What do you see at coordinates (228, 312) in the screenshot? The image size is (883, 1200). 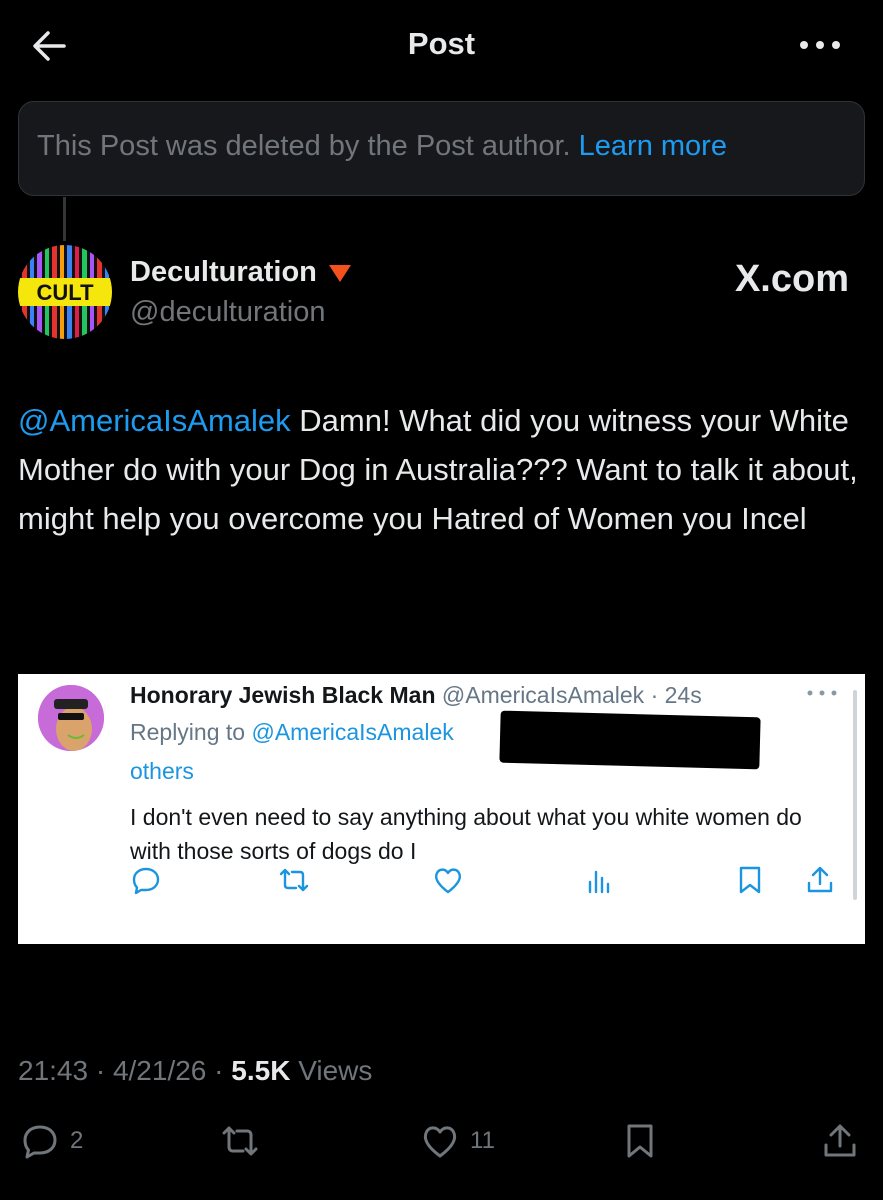 I see `author-handle: @deculturation` at bounding box center [228, 312].